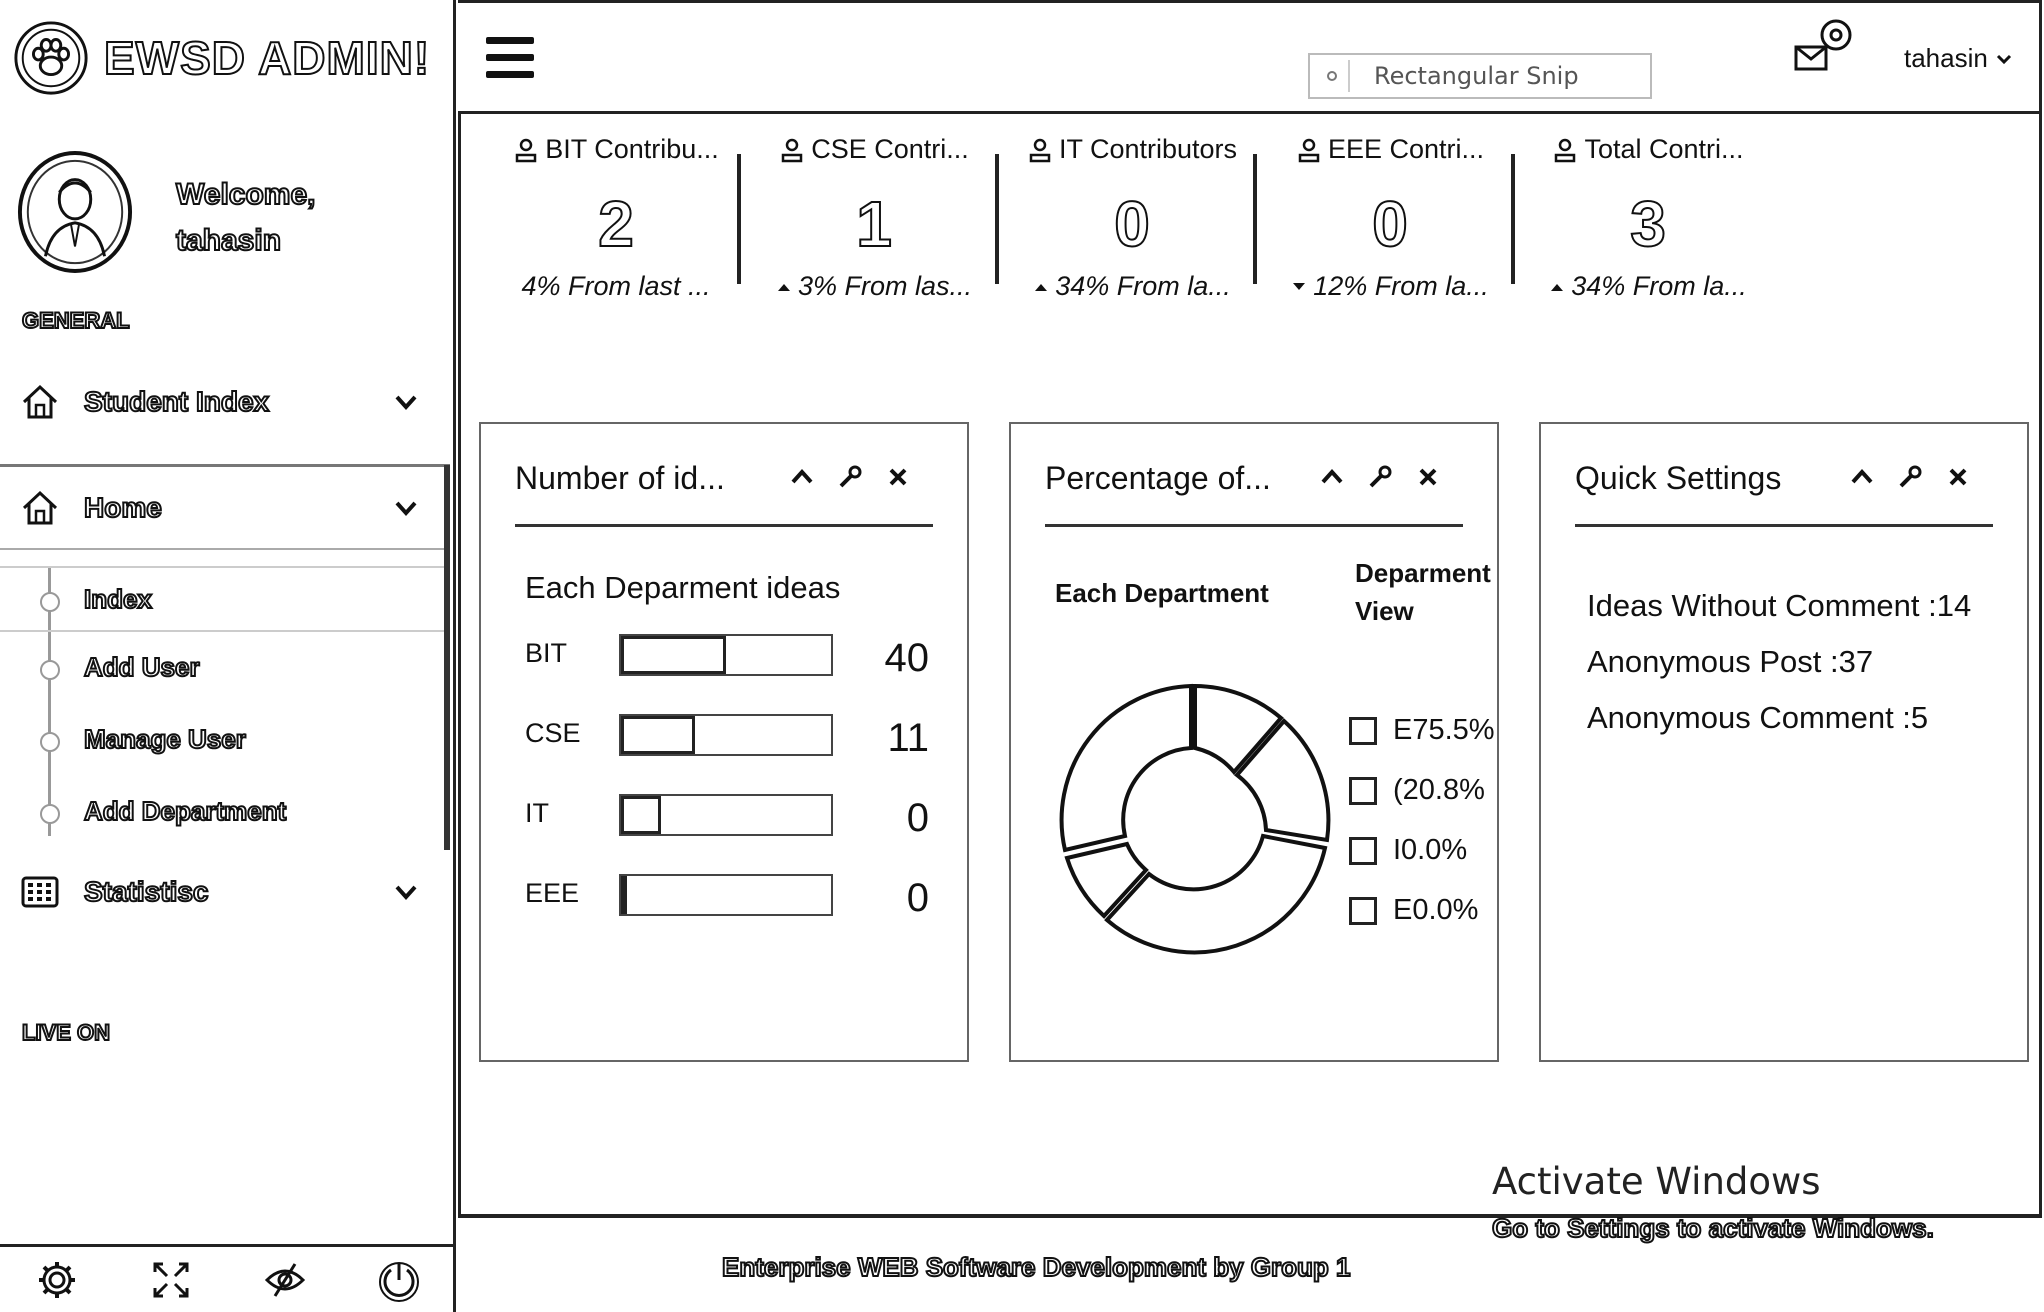 This screenshot has height=1312, width=2044. I want to click on bar-row-it: IT 0, so click(735, 820).